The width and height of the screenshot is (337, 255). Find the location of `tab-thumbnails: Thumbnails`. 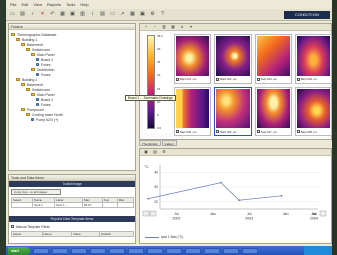

tab-thumbnails: Thumbnails is located at coordinates (150, 143).